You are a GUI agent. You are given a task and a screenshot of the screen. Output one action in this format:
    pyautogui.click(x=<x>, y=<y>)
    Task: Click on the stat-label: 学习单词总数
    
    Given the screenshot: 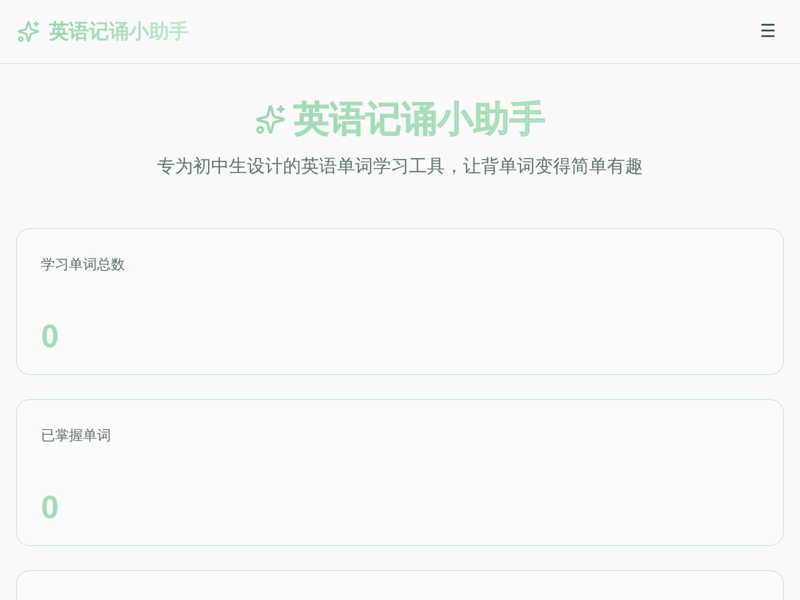 What is the action you would take?
    pyautogui.click(x=83, y=264)
    